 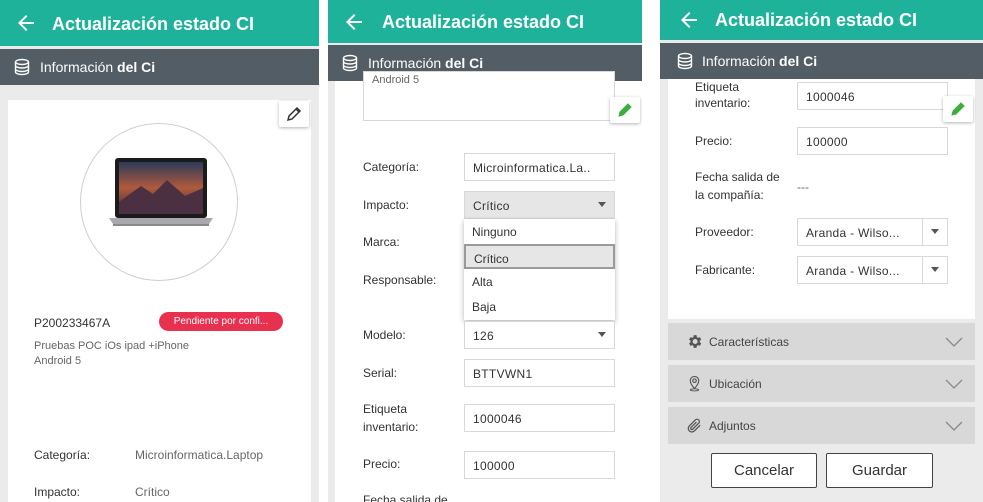 What do you see at coordinates (539, 373) in the screenshot?
I see `serial-field: BTTVWN1` at bounding box center [539, 373].